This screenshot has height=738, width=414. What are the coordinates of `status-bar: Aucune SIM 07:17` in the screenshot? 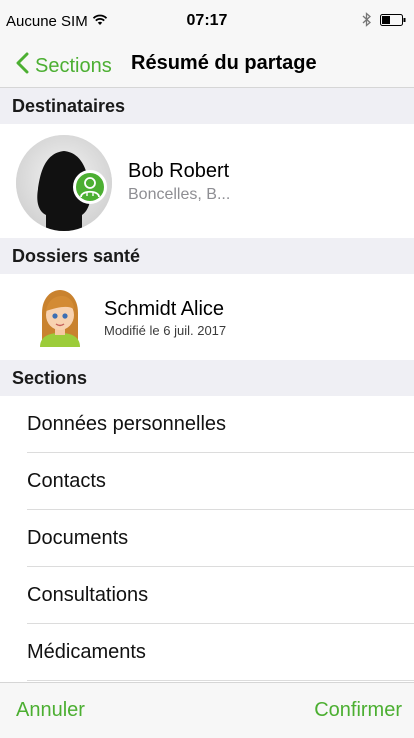 It's located at (207, 20).